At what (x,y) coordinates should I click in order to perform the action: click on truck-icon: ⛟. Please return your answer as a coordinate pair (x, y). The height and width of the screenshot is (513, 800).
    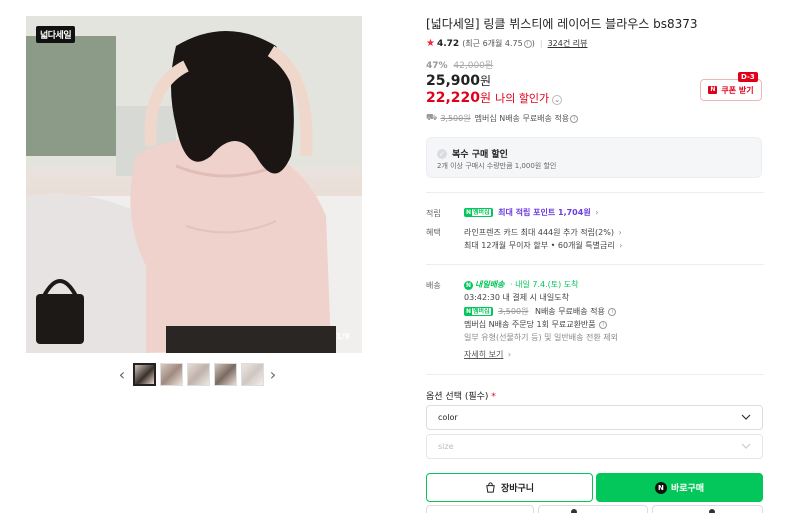
    Looking at the image, I should click on (432, 118).